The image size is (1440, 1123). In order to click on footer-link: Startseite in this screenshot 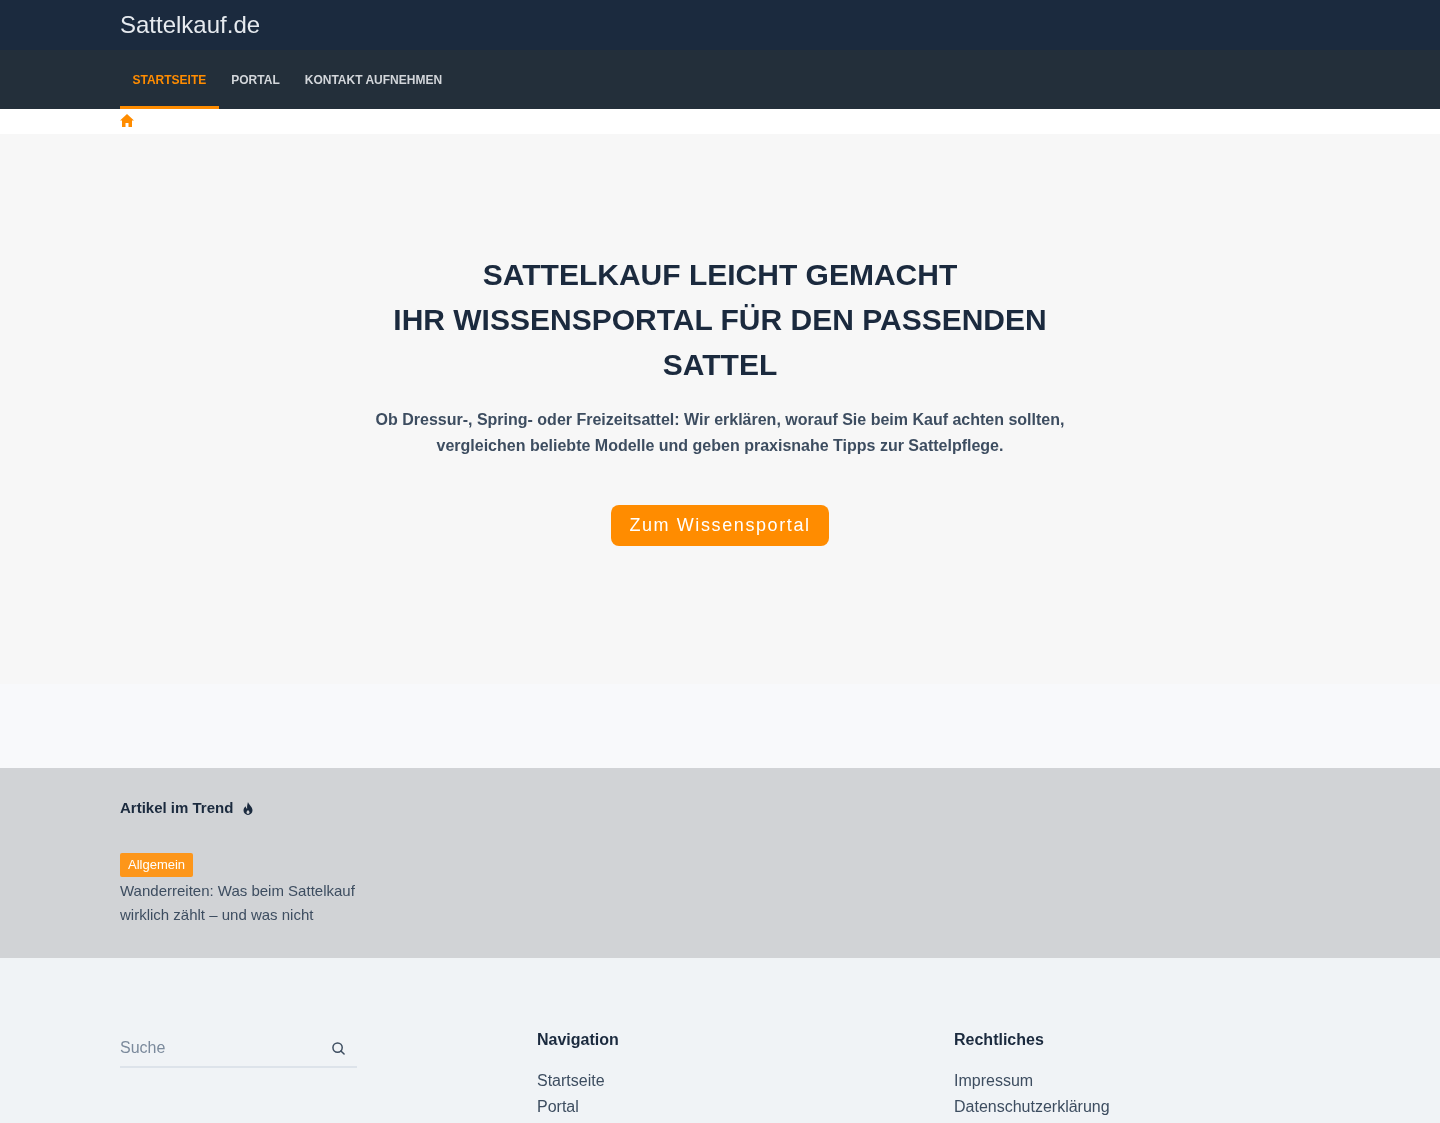, I will do `click(571, 1081)`.